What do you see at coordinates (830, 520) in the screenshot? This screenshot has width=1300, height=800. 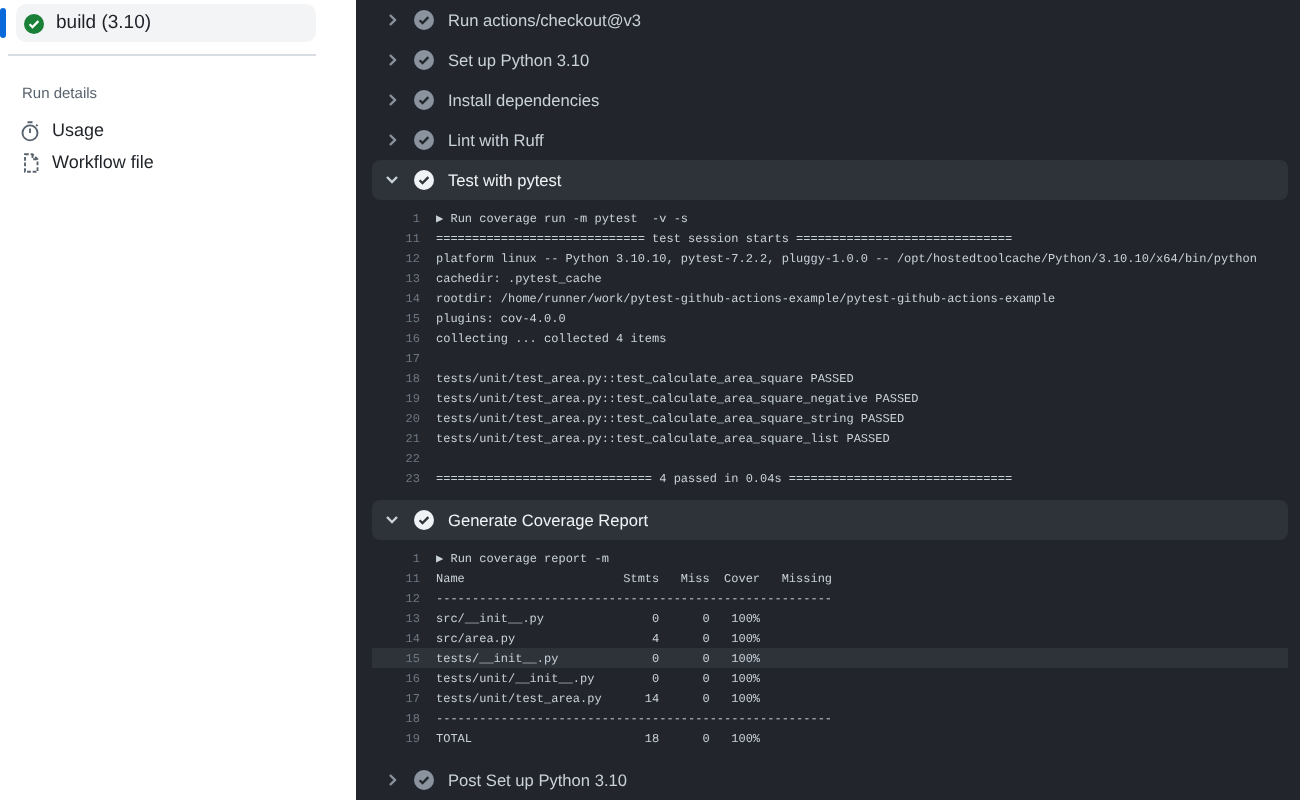 I see `step-header: Generate Coverage Report` at bounding box center [830, 520].